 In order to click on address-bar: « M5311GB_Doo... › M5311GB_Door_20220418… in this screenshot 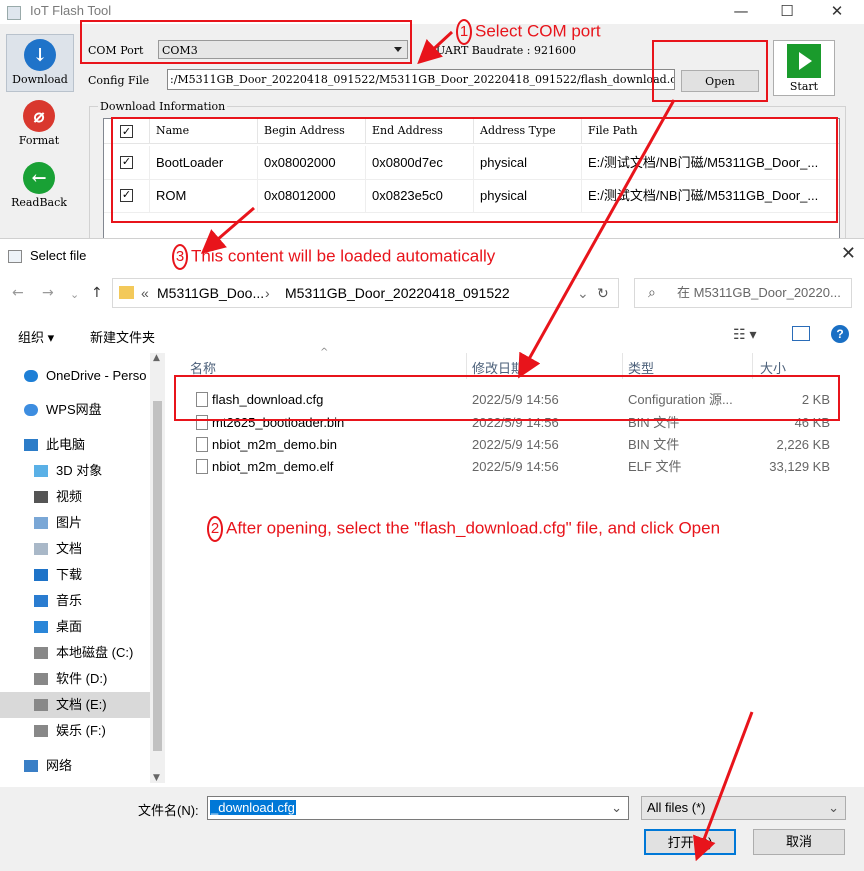, I will do `click(365, 293)`.